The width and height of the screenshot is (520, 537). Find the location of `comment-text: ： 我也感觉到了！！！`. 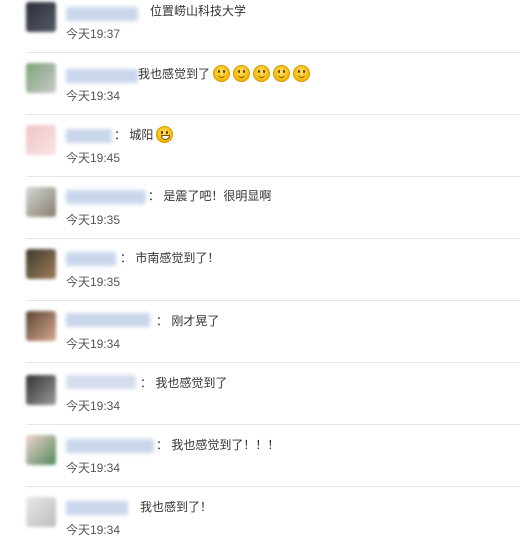

comment-text: ： 我也感觉到了！！！ is located at coordinates (217, 445).